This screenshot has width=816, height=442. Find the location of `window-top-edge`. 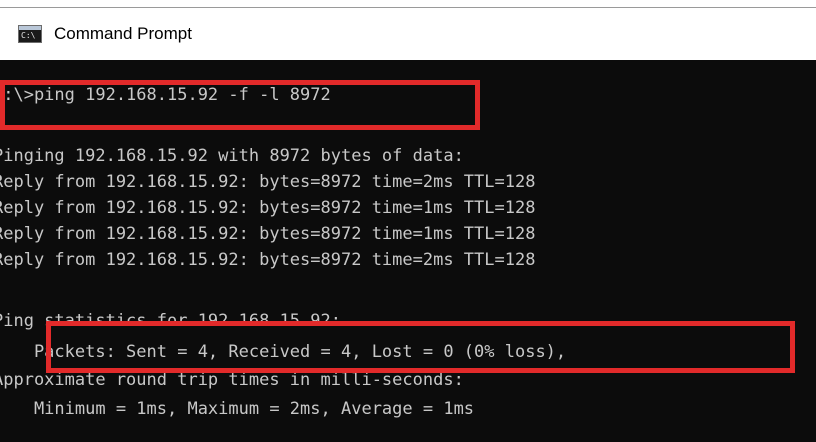

window-top-edge is located at coordinates (408, 4).